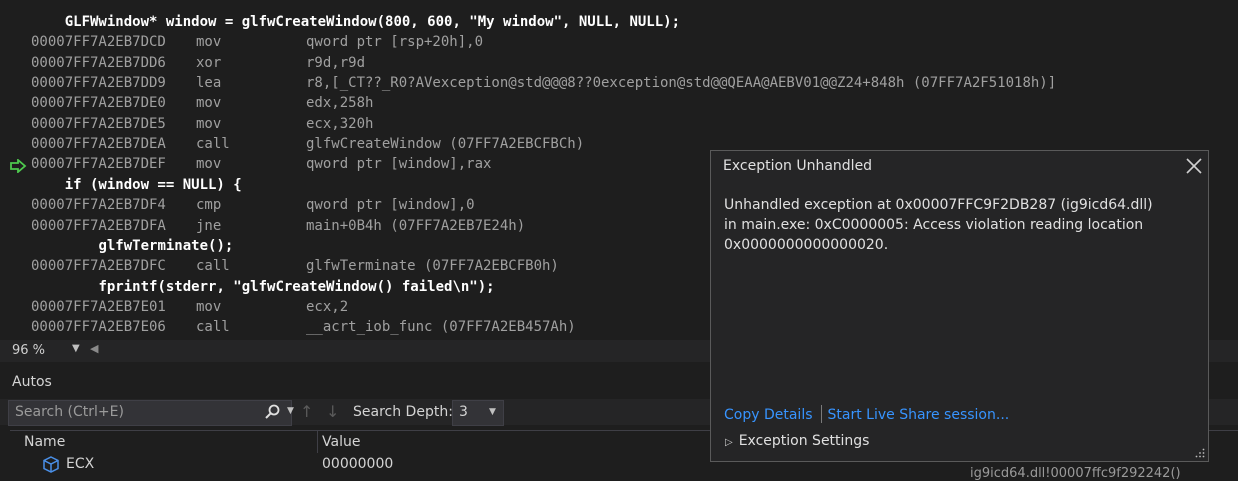  I want to click on instruction-mnemonic: xor, so click(209, 62).